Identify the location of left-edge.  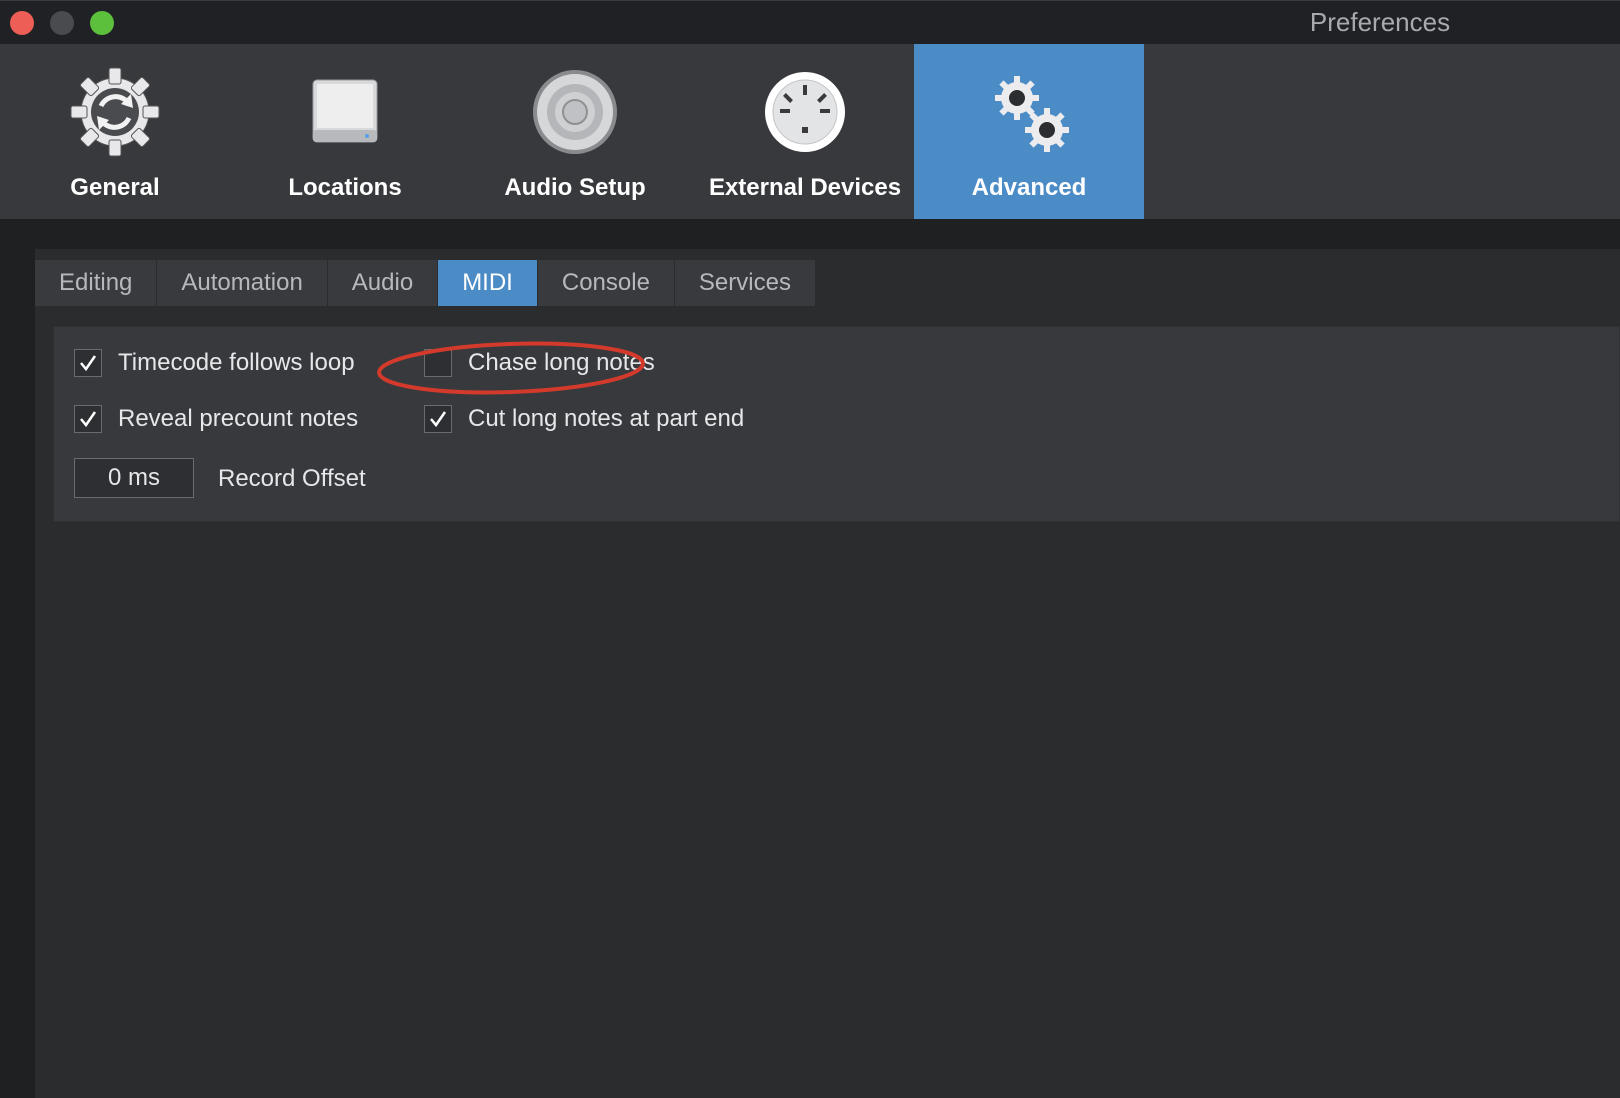
(17, 658).